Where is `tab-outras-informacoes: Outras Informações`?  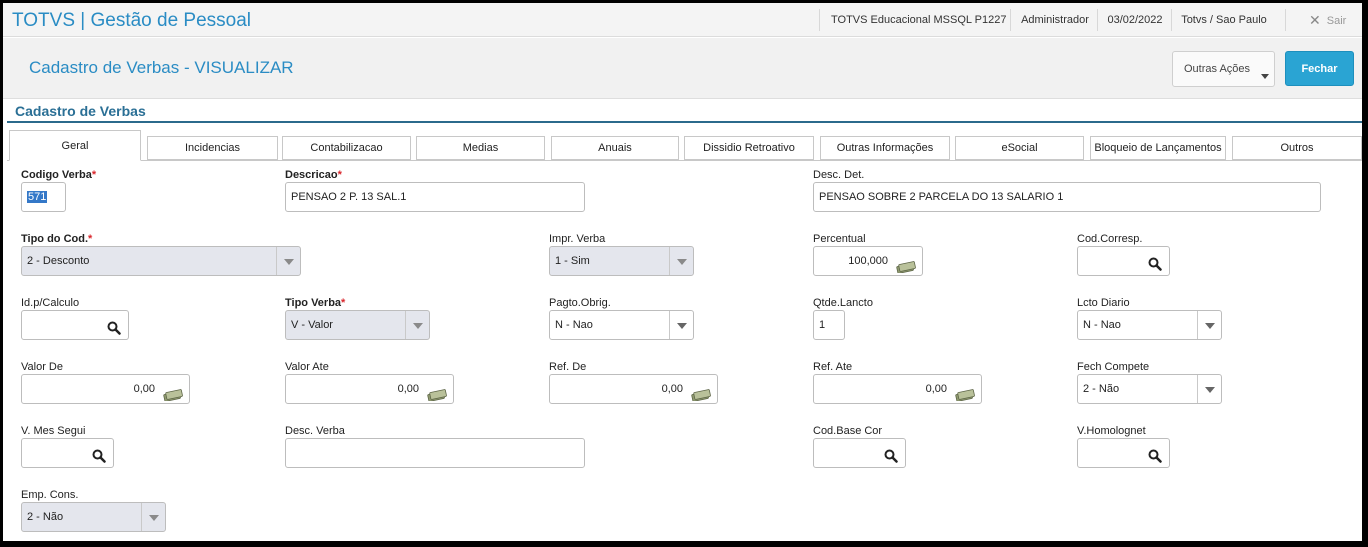 tab-outras-informacoes: Outras Informações is located at coordinates (885, 148).